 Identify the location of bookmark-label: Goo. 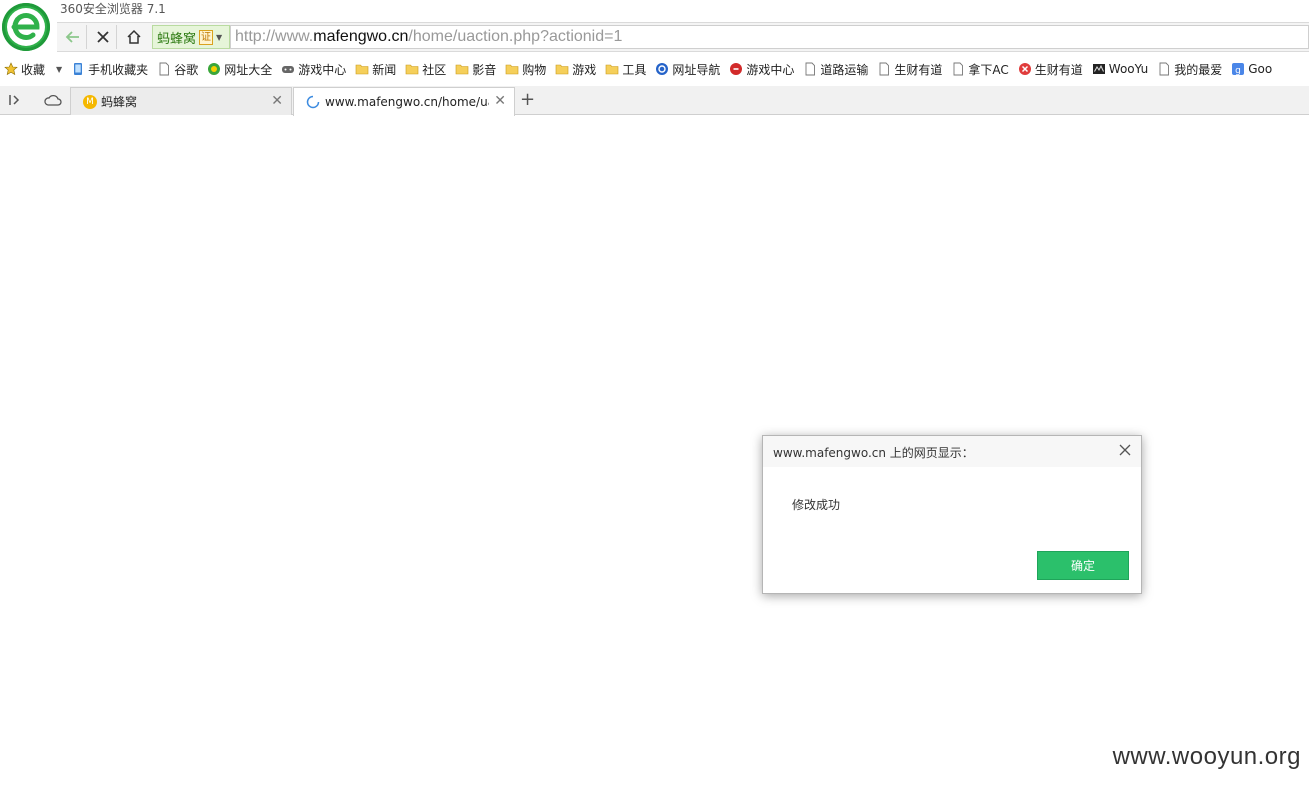
(1260, 69).